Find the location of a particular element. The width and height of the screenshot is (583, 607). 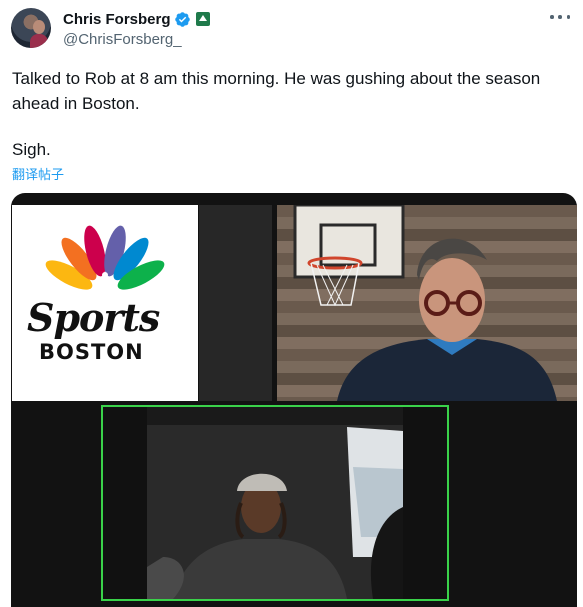

tweet-text-sigh: Sigh. is located at coordinates (31, 149).